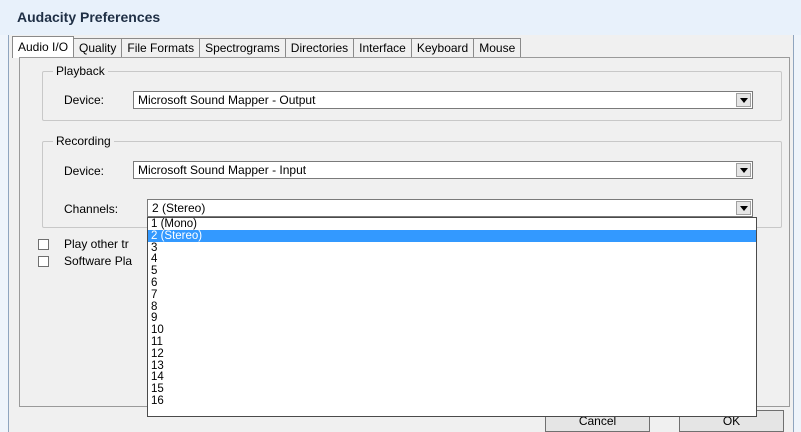  Describe the element at coordinates (161, 47) in the screenshot. I see `tab-file-formats: File Formats` at that location.